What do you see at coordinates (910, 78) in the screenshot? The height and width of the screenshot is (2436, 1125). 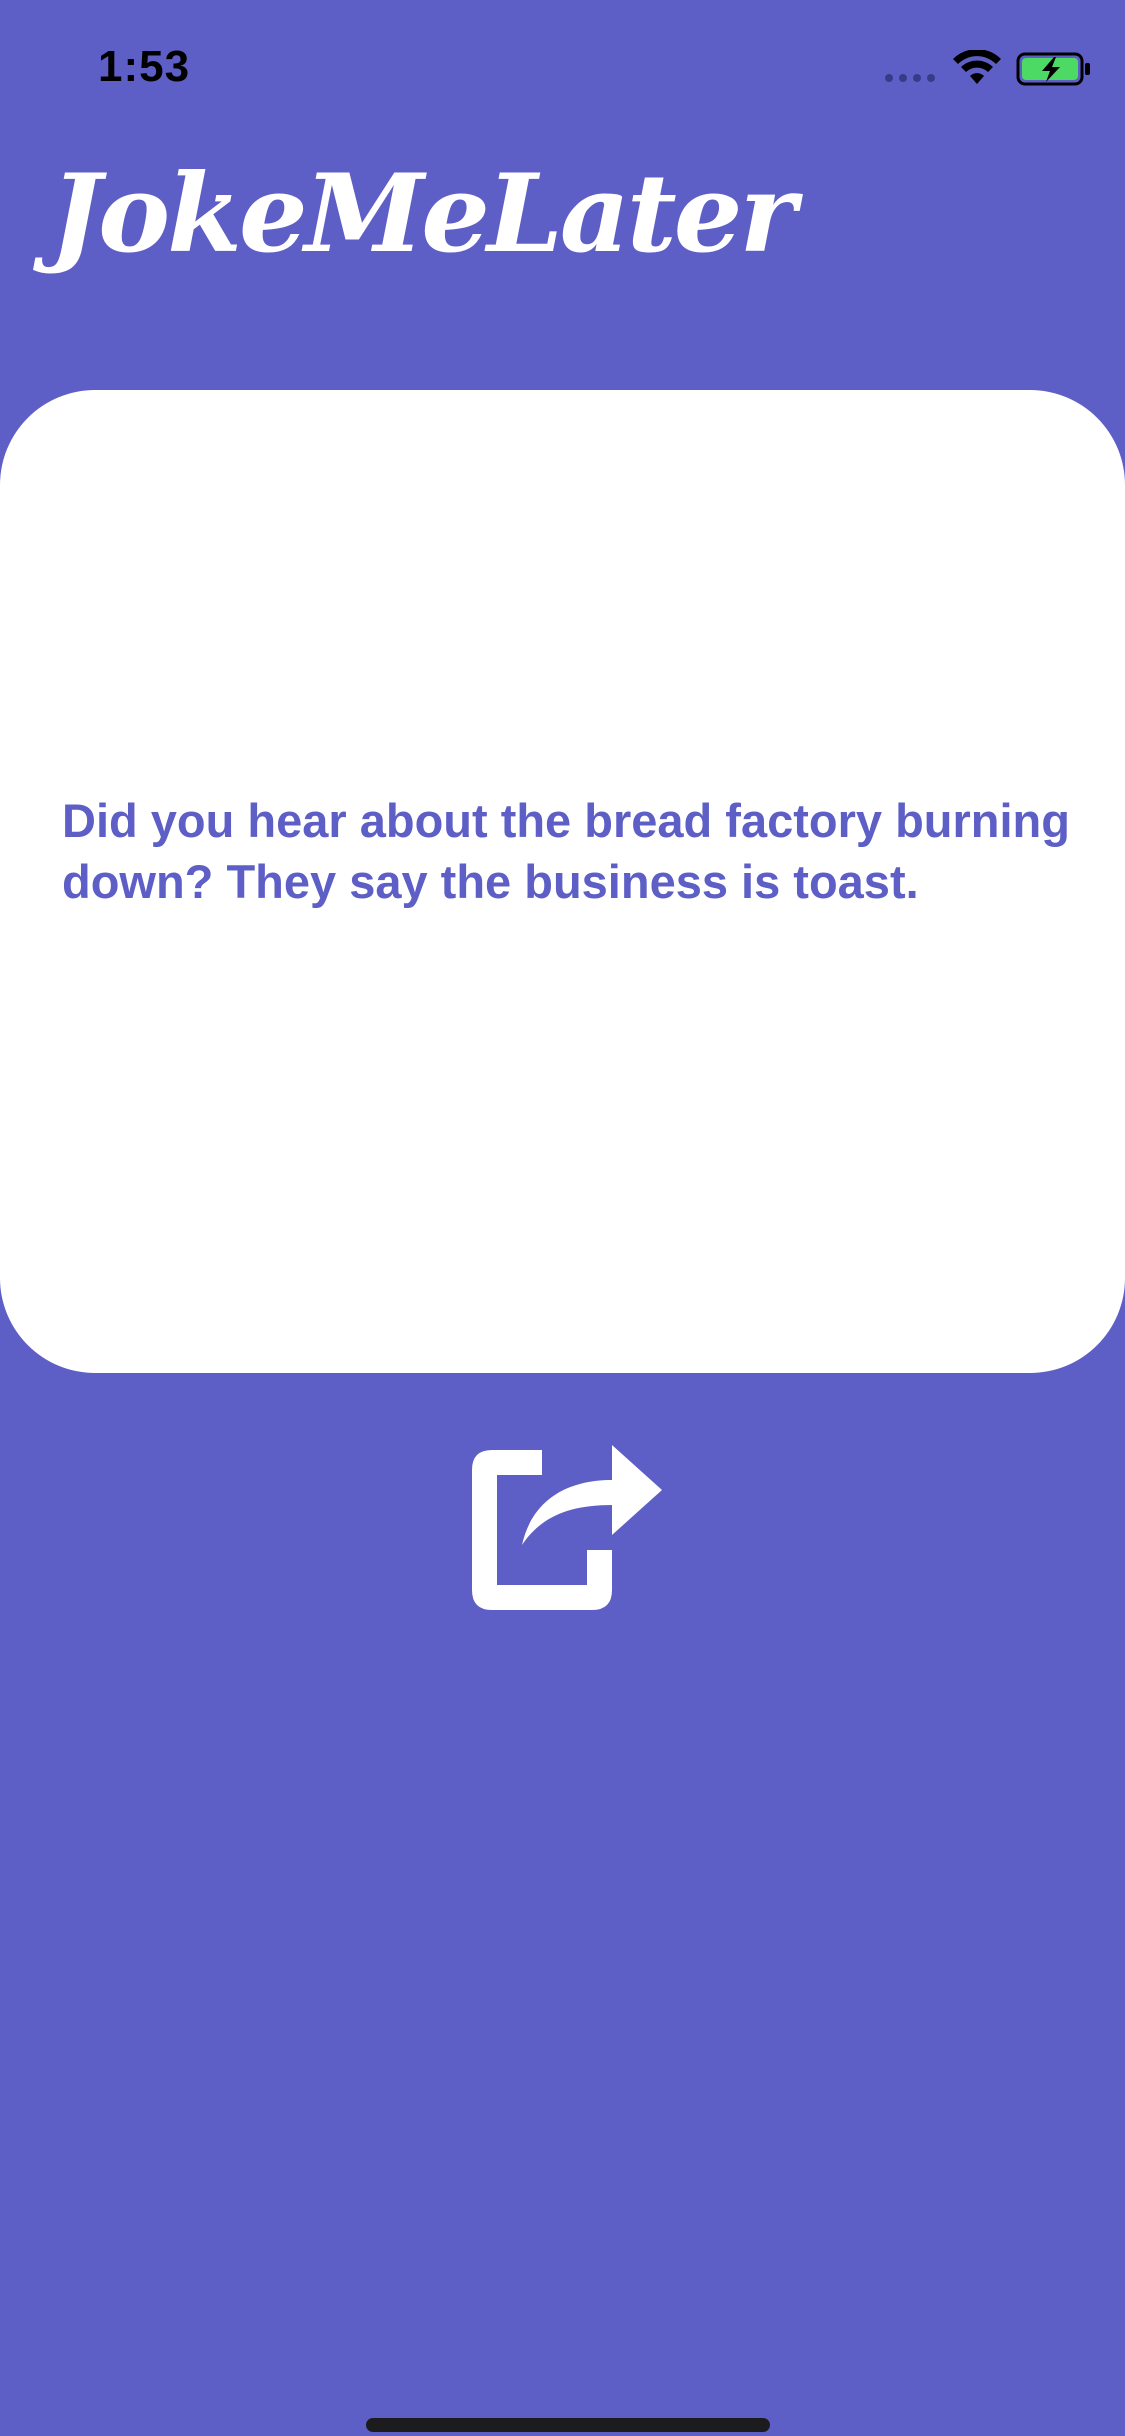 I see `signal-dots-icon` at bounding box center [910, 78].